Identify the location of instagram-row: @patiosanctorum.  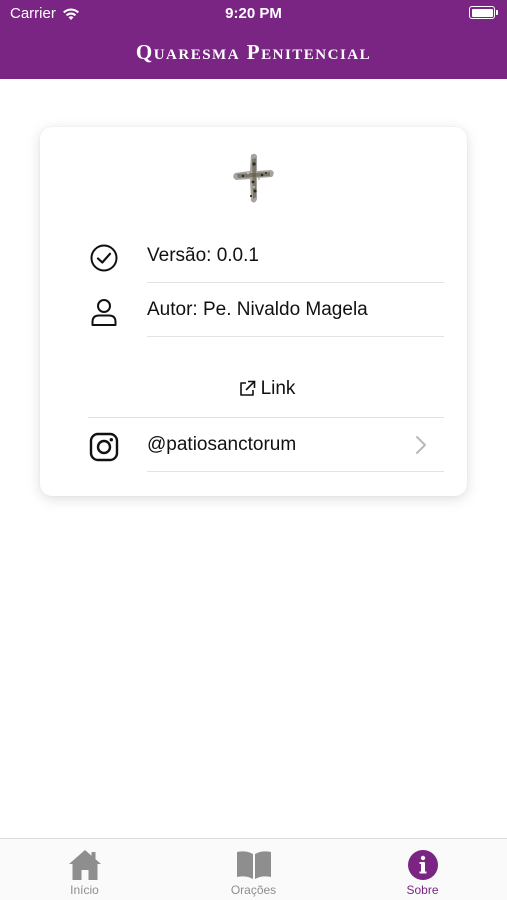
(266, 445).